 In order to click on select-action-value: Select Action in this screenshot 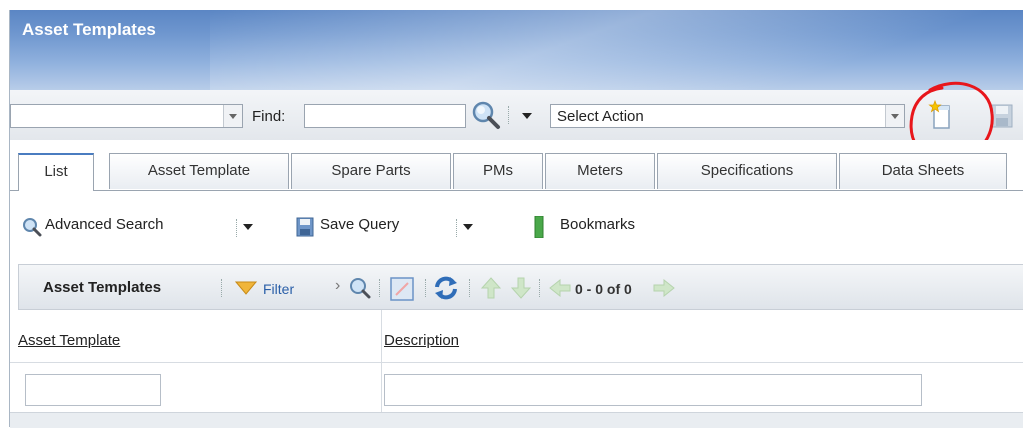, I will do `click(600, 116)`.